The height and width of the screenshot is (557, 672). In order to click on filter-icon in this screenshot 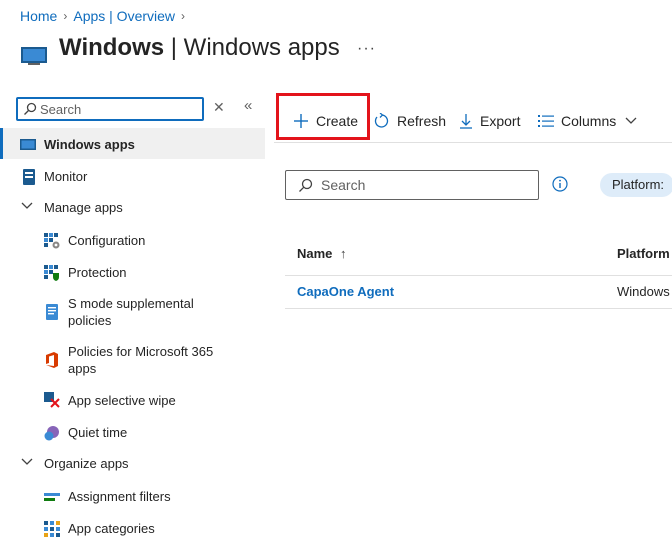, I will do `click(52, 497)`.